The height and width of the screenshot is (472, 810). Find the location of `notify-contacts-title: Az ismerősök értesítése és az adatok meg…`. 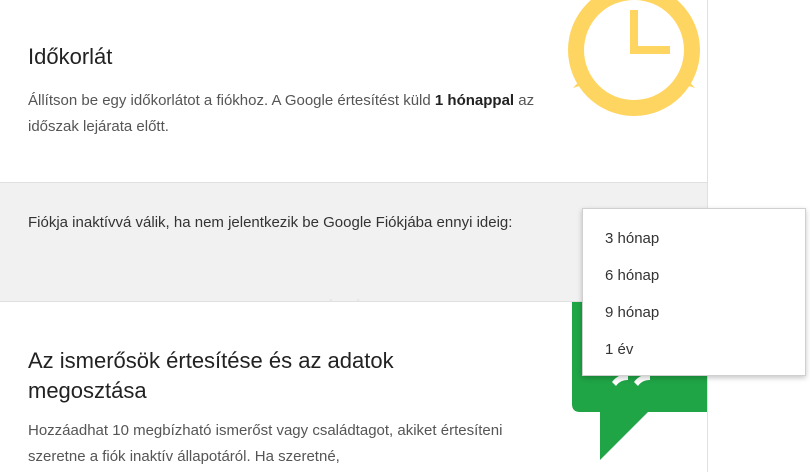

notify-contacts-title: Az ismerősök értesítése és az adatok meg… is located at coordinates (211, 375).